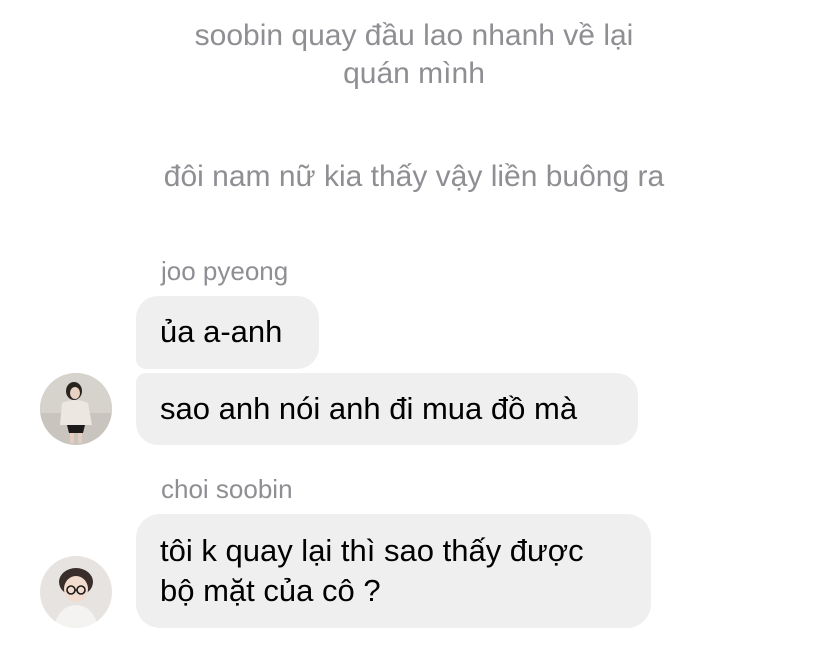  I want to click on message-text-line: tôi k quay lại thì sao thấy được, so click(372, 550).